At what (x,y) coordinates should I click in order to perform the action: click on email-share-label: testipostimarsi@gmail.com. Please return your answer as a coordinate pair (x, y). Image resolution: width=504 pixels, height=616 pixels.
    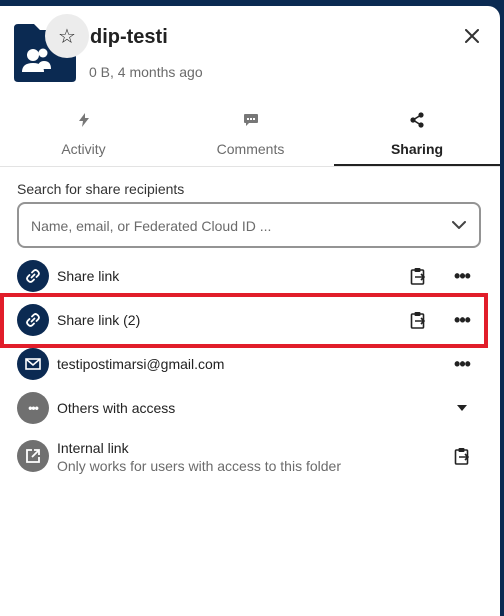
    Looking at the image, I should click on (141, 364).